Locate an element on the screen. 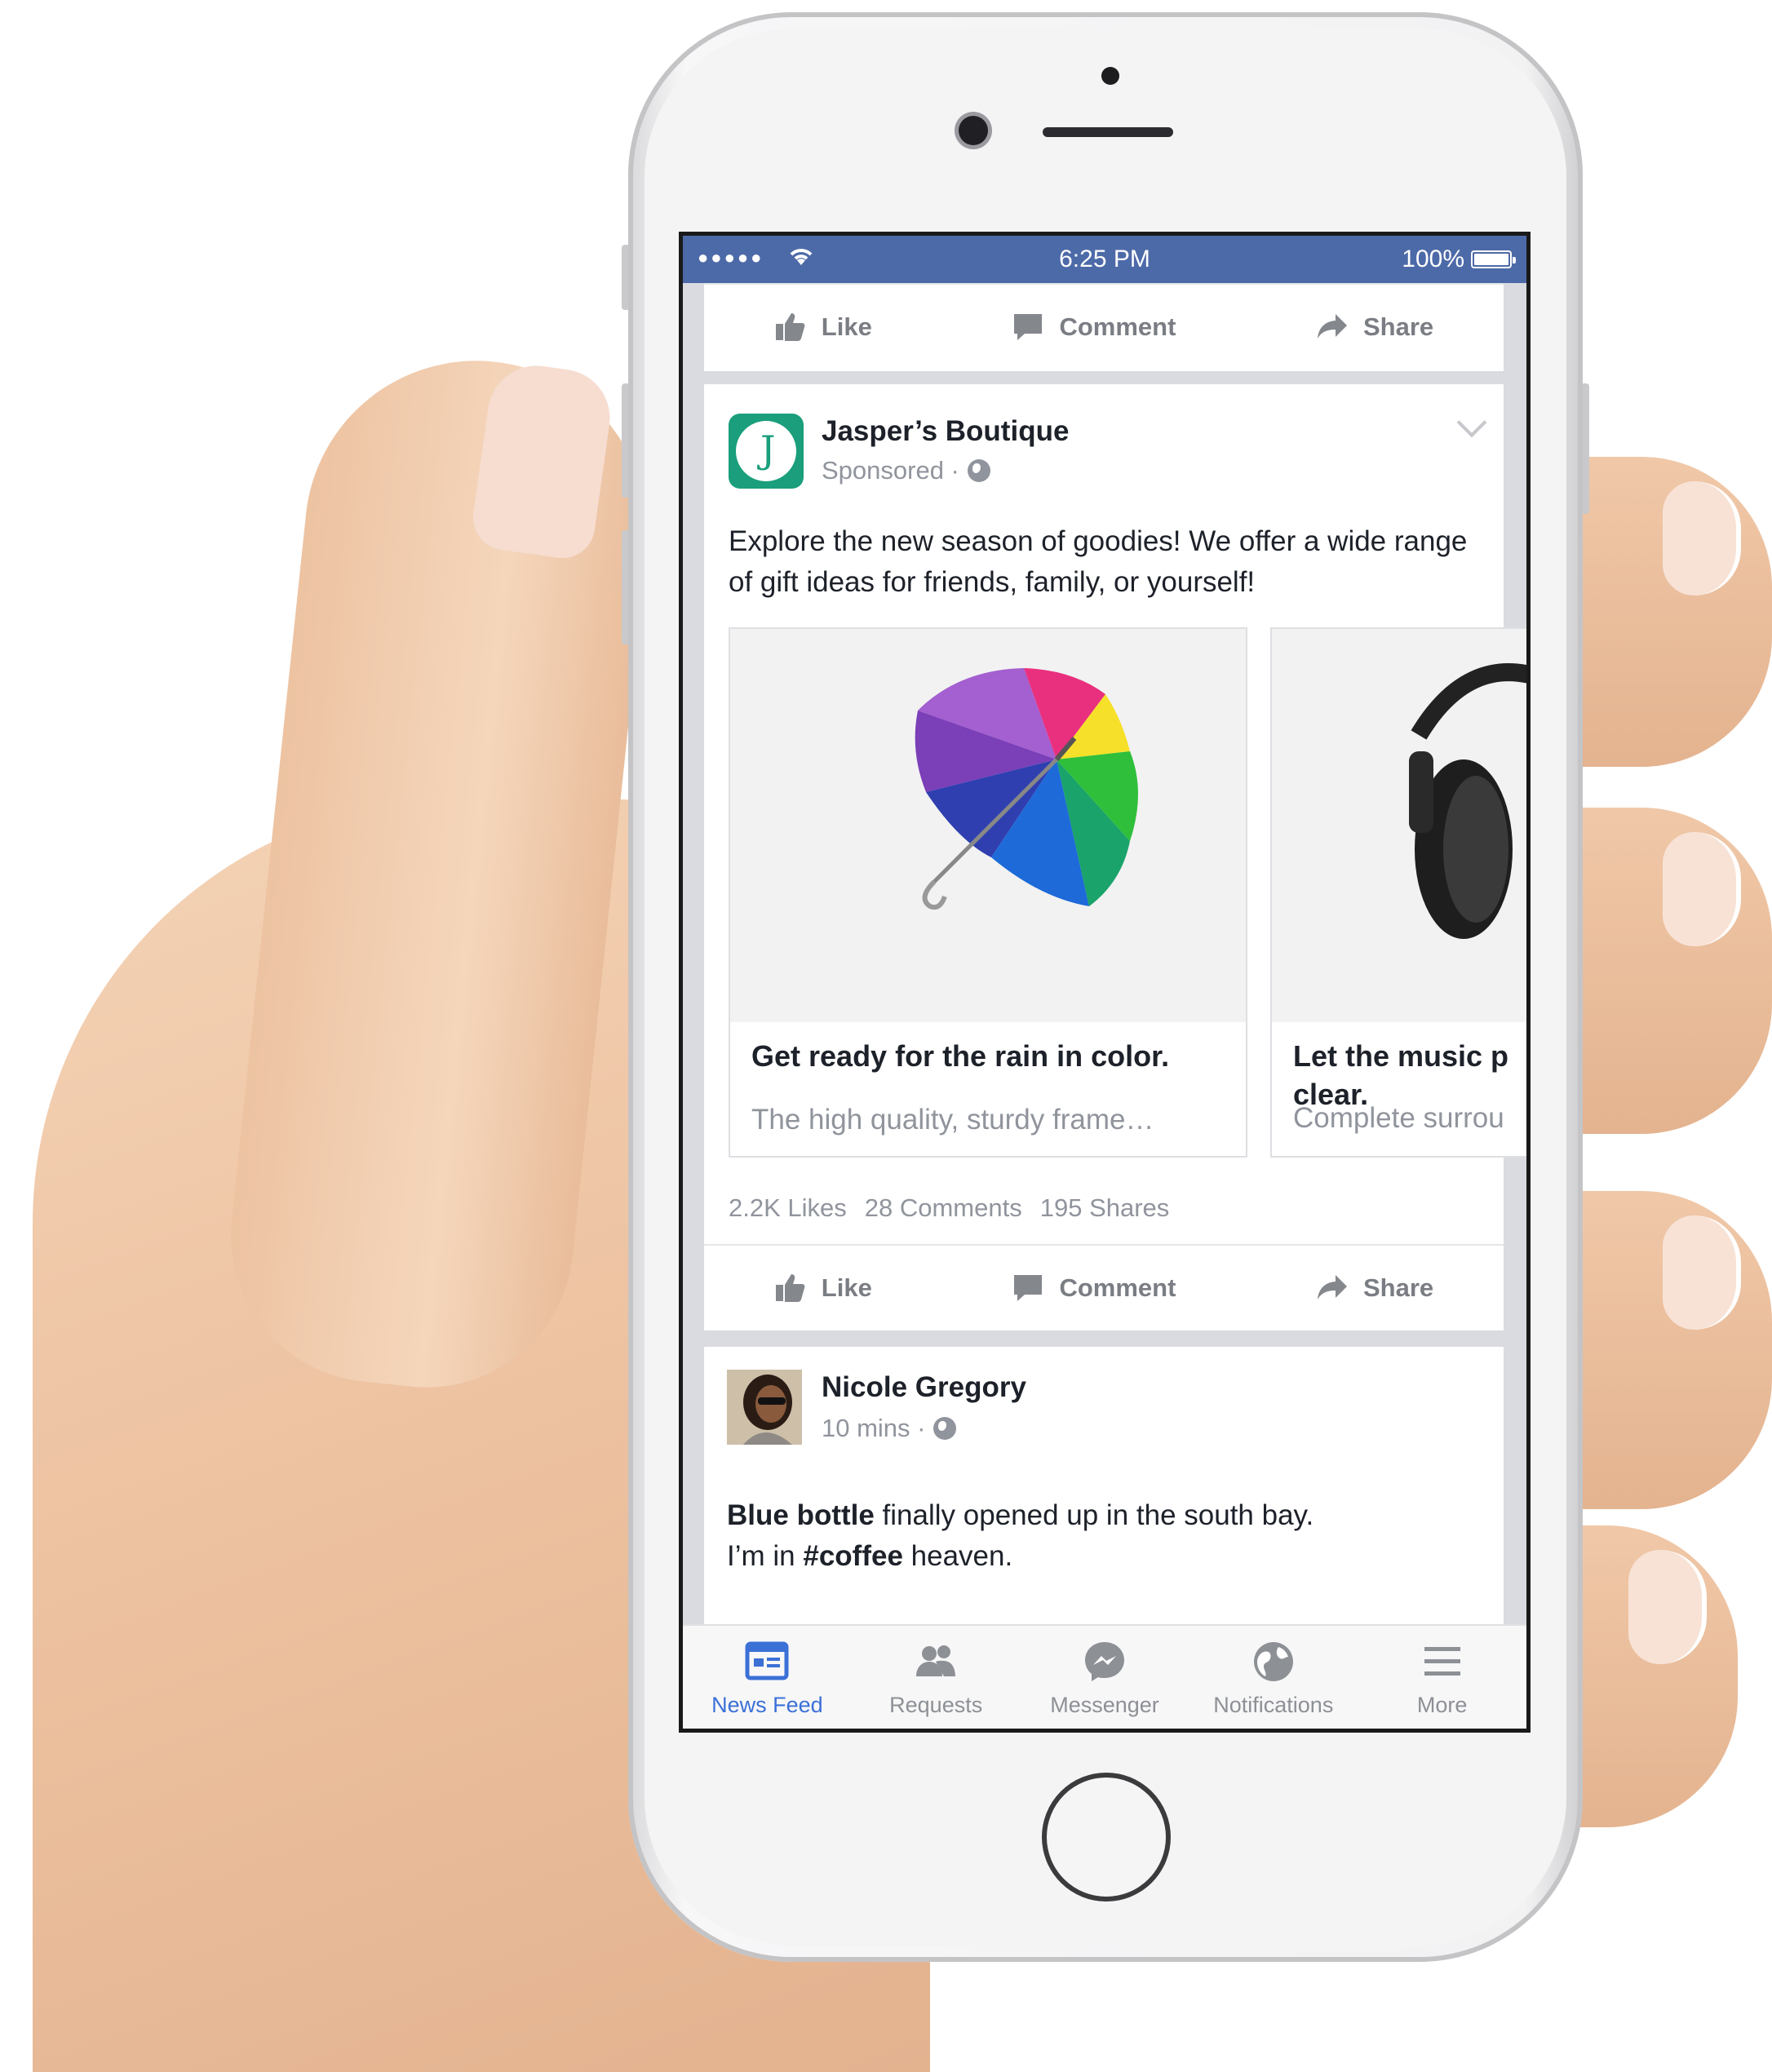 The image size is (1772, 2072). text-span: I’m in is located at coordinates (765, 1556).